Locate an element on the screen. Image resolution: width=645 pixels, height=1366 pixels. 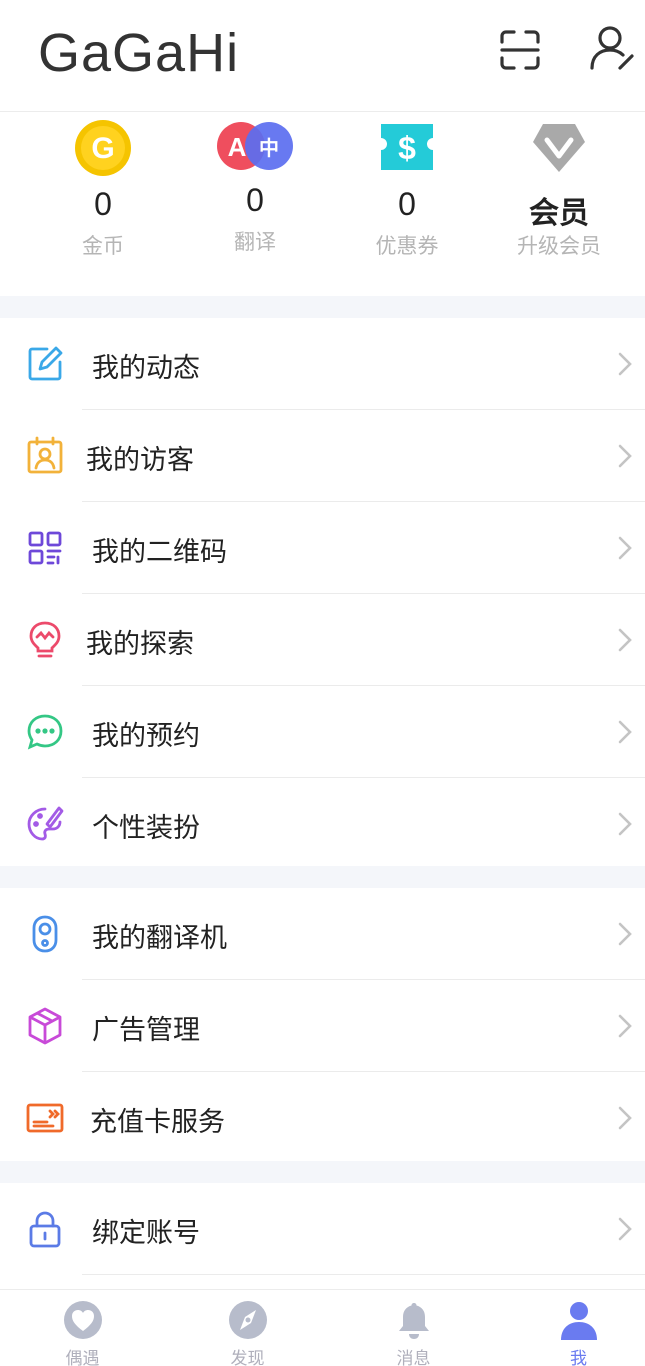
stats-row: G 0 金币 A 中 0 翻译 $ 0 优惠券 会员 升级会员 is located at coordinates (322, 204).